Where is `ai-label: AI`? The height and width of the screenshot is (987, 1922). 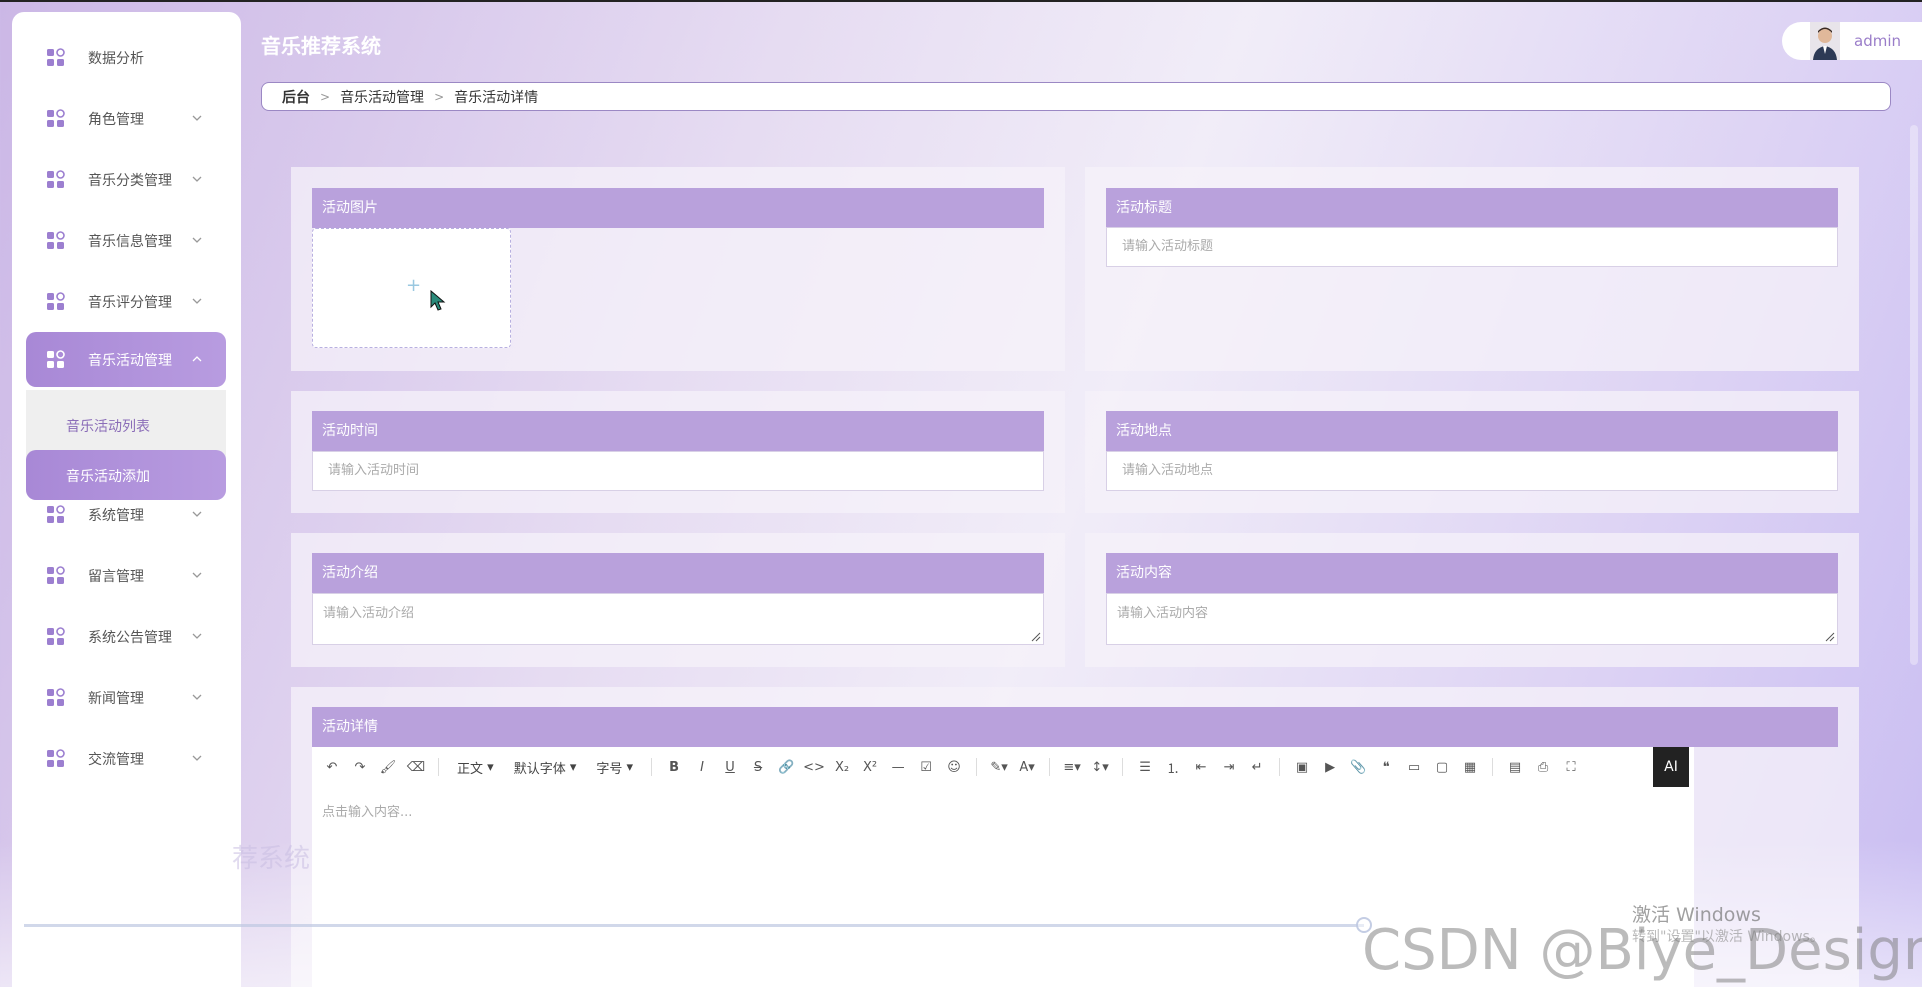 ai-label: AI is located at coordinates (1671, 767).